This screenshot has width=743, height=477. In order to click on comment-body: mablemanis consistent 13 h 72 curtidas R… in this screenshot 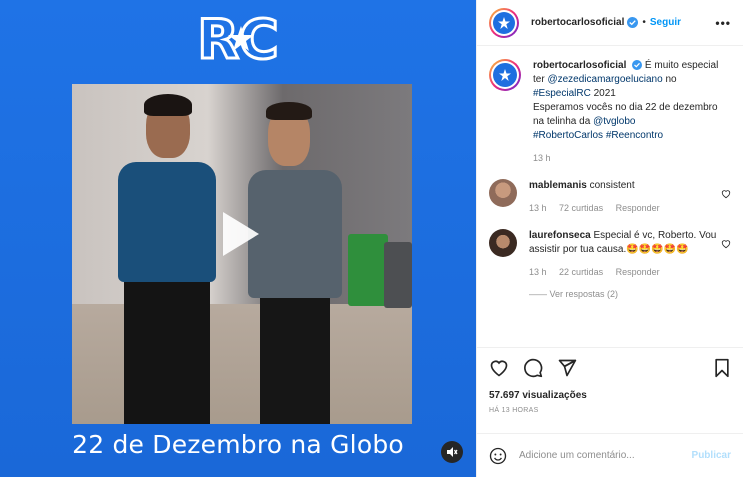, I will do `click(626, 197)`.